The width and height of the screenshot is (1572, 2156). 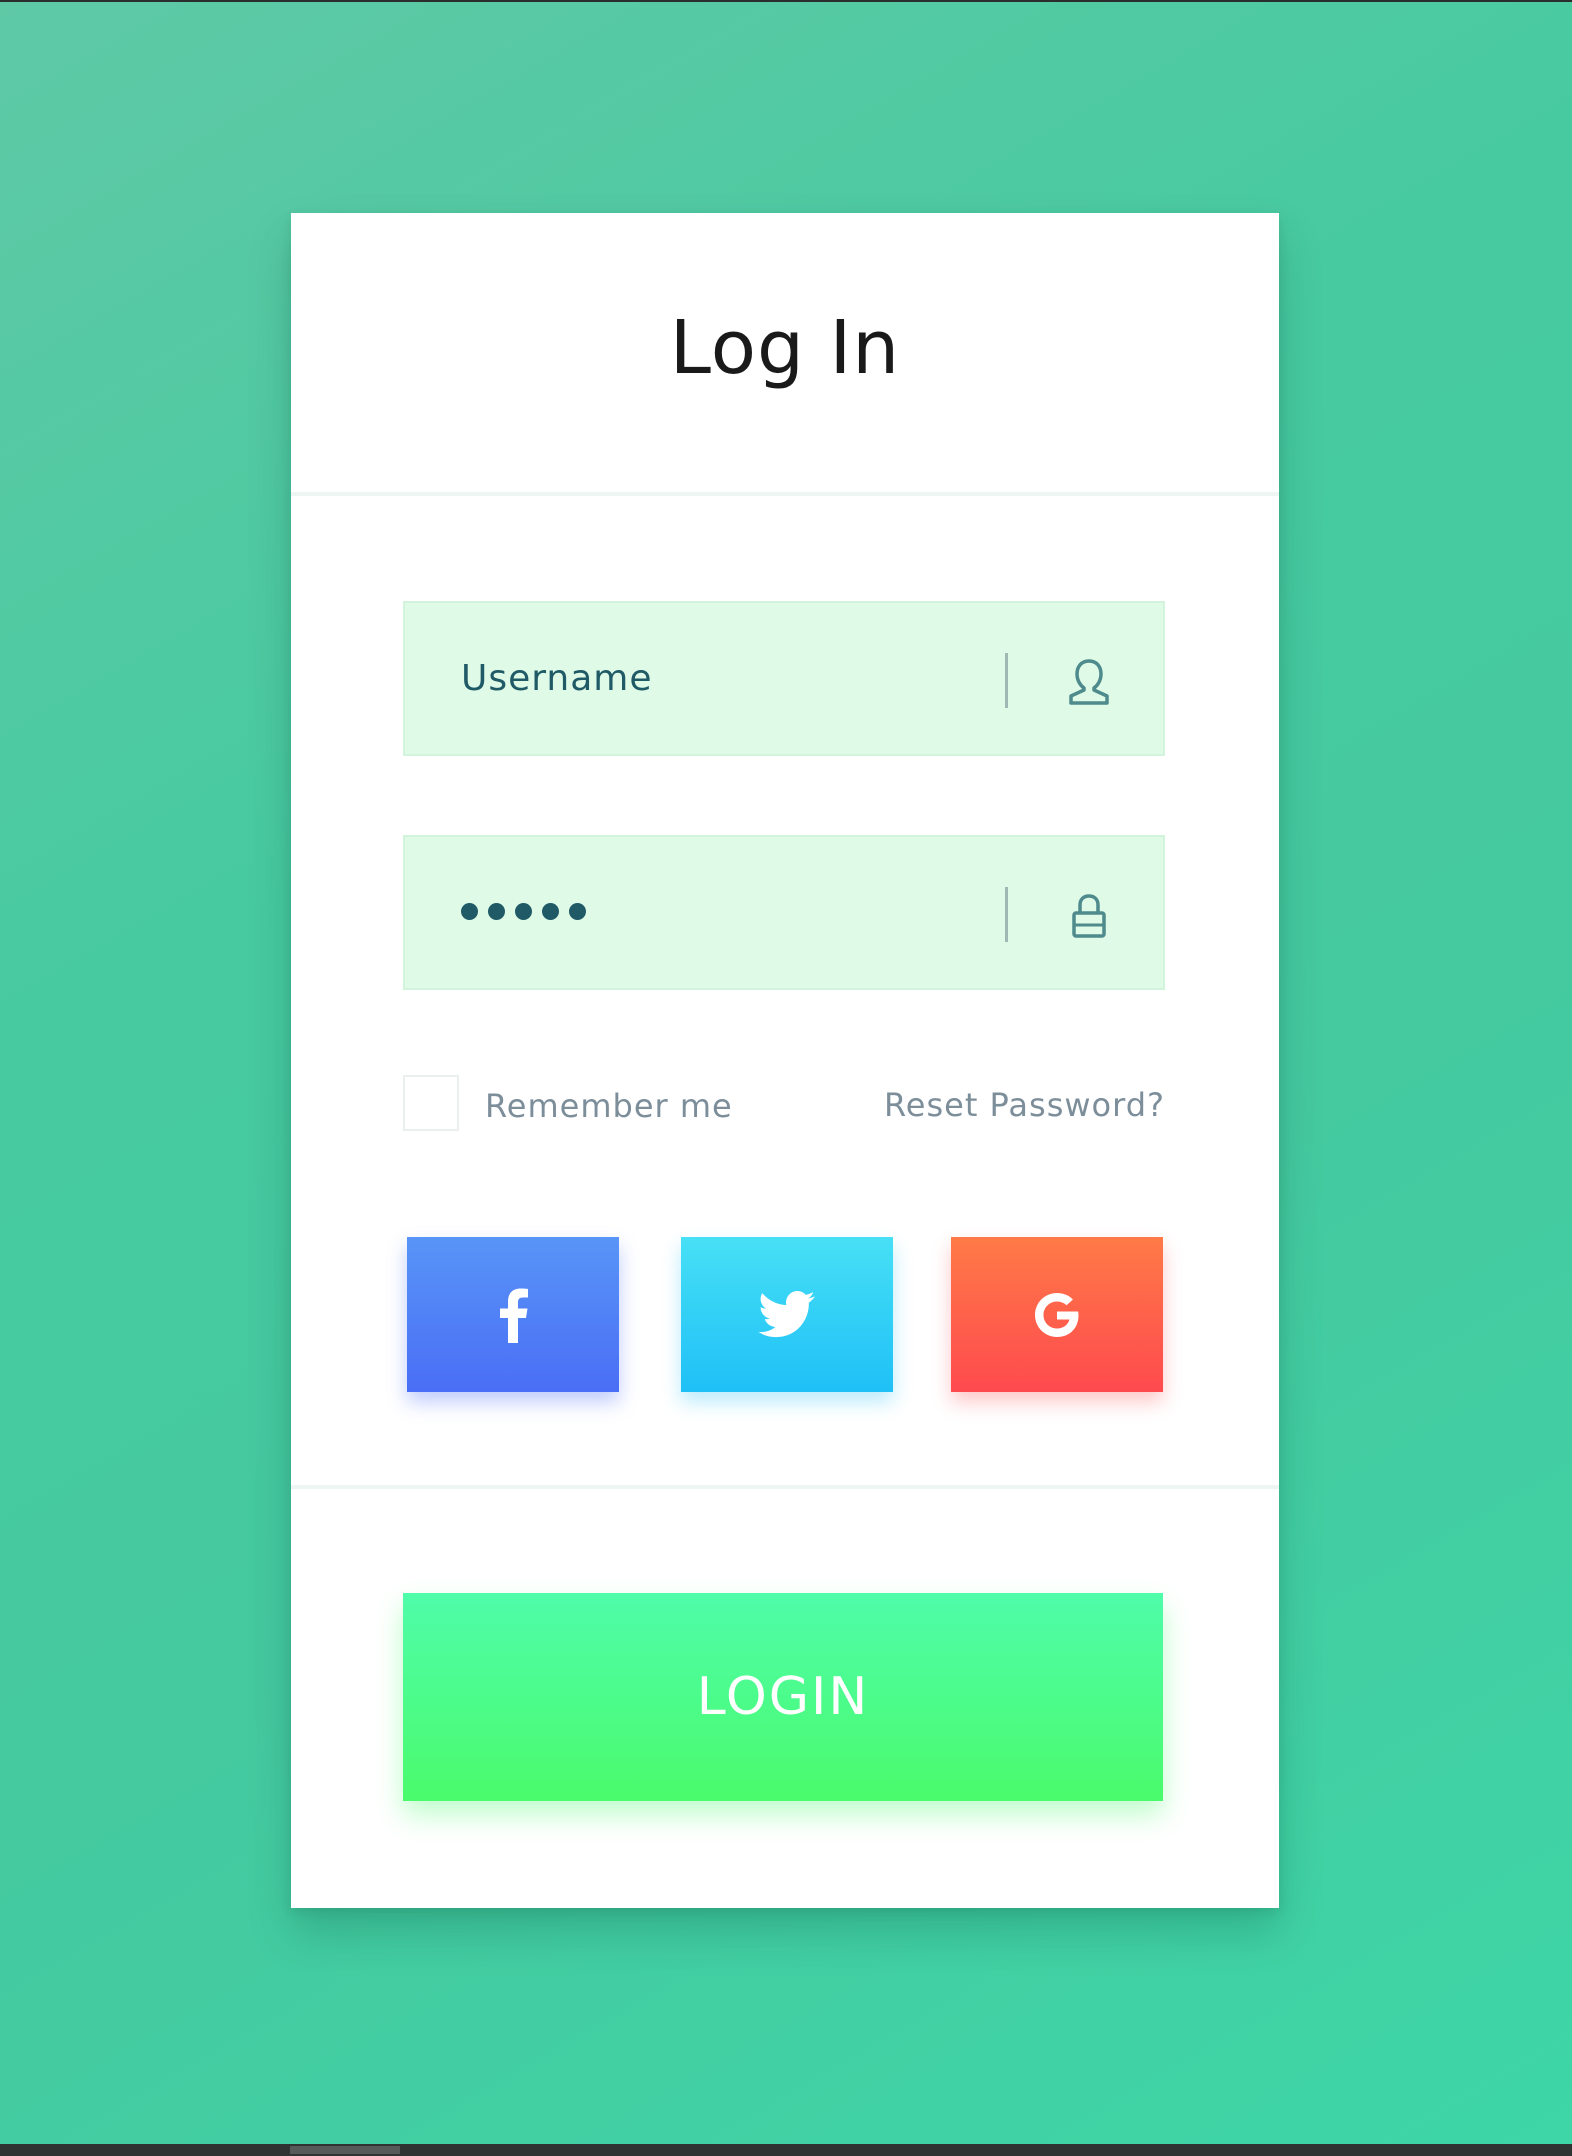 What do you see at coordinates (785, 1487) in the screenshot?
I see `section-divider` at bounding box center [785, 1487].